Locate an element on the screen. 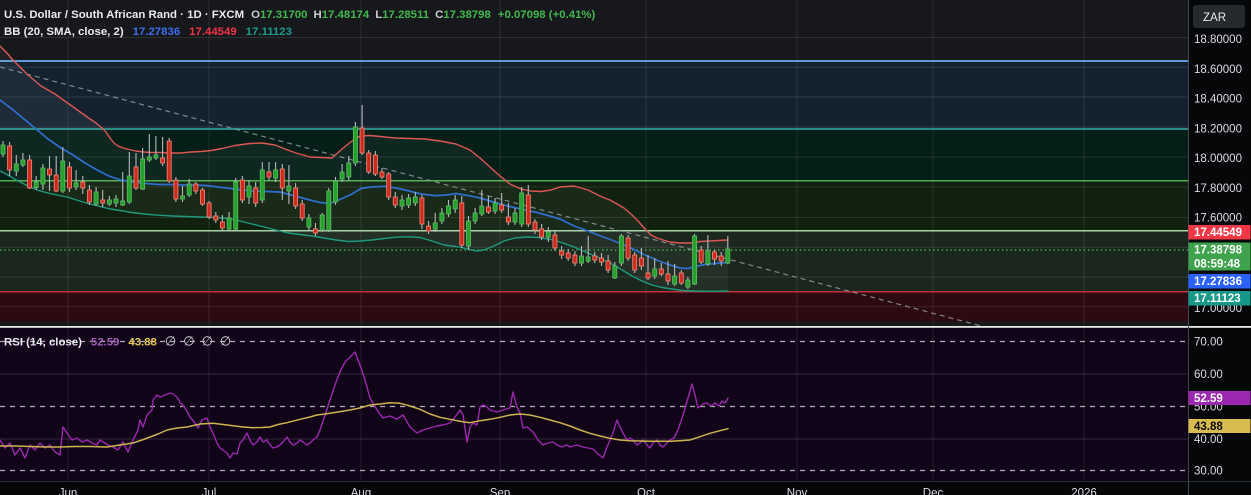 The image size is (1251, 495). svg-text: 43.88 is located at coordinates (1208, 427).